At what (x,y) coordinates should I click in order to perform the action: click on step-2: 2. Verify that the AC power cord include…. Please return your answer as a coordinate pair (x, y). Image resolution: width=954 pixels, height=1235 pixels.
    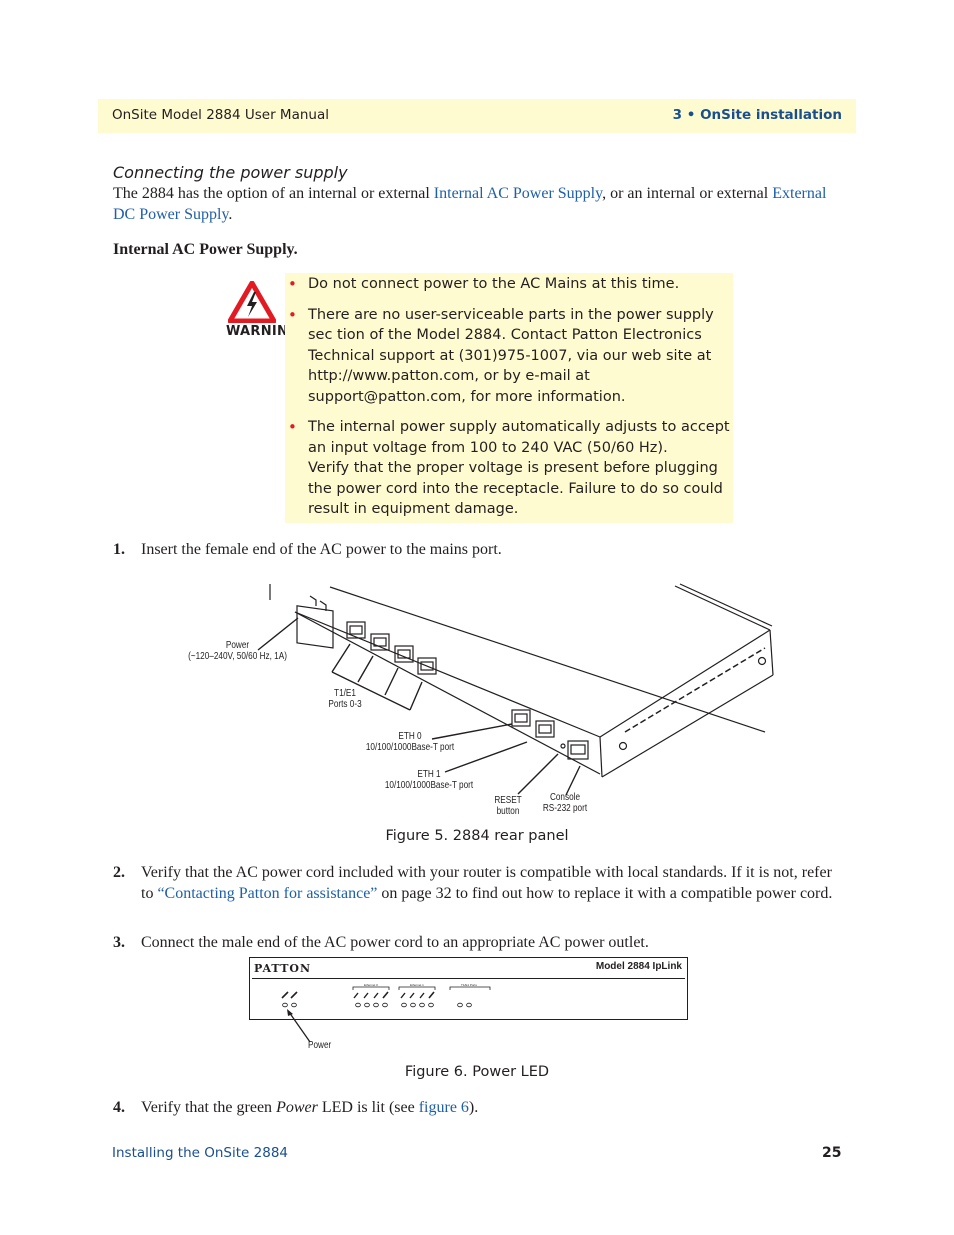
    Looking at the image, I should click on (473, 883).